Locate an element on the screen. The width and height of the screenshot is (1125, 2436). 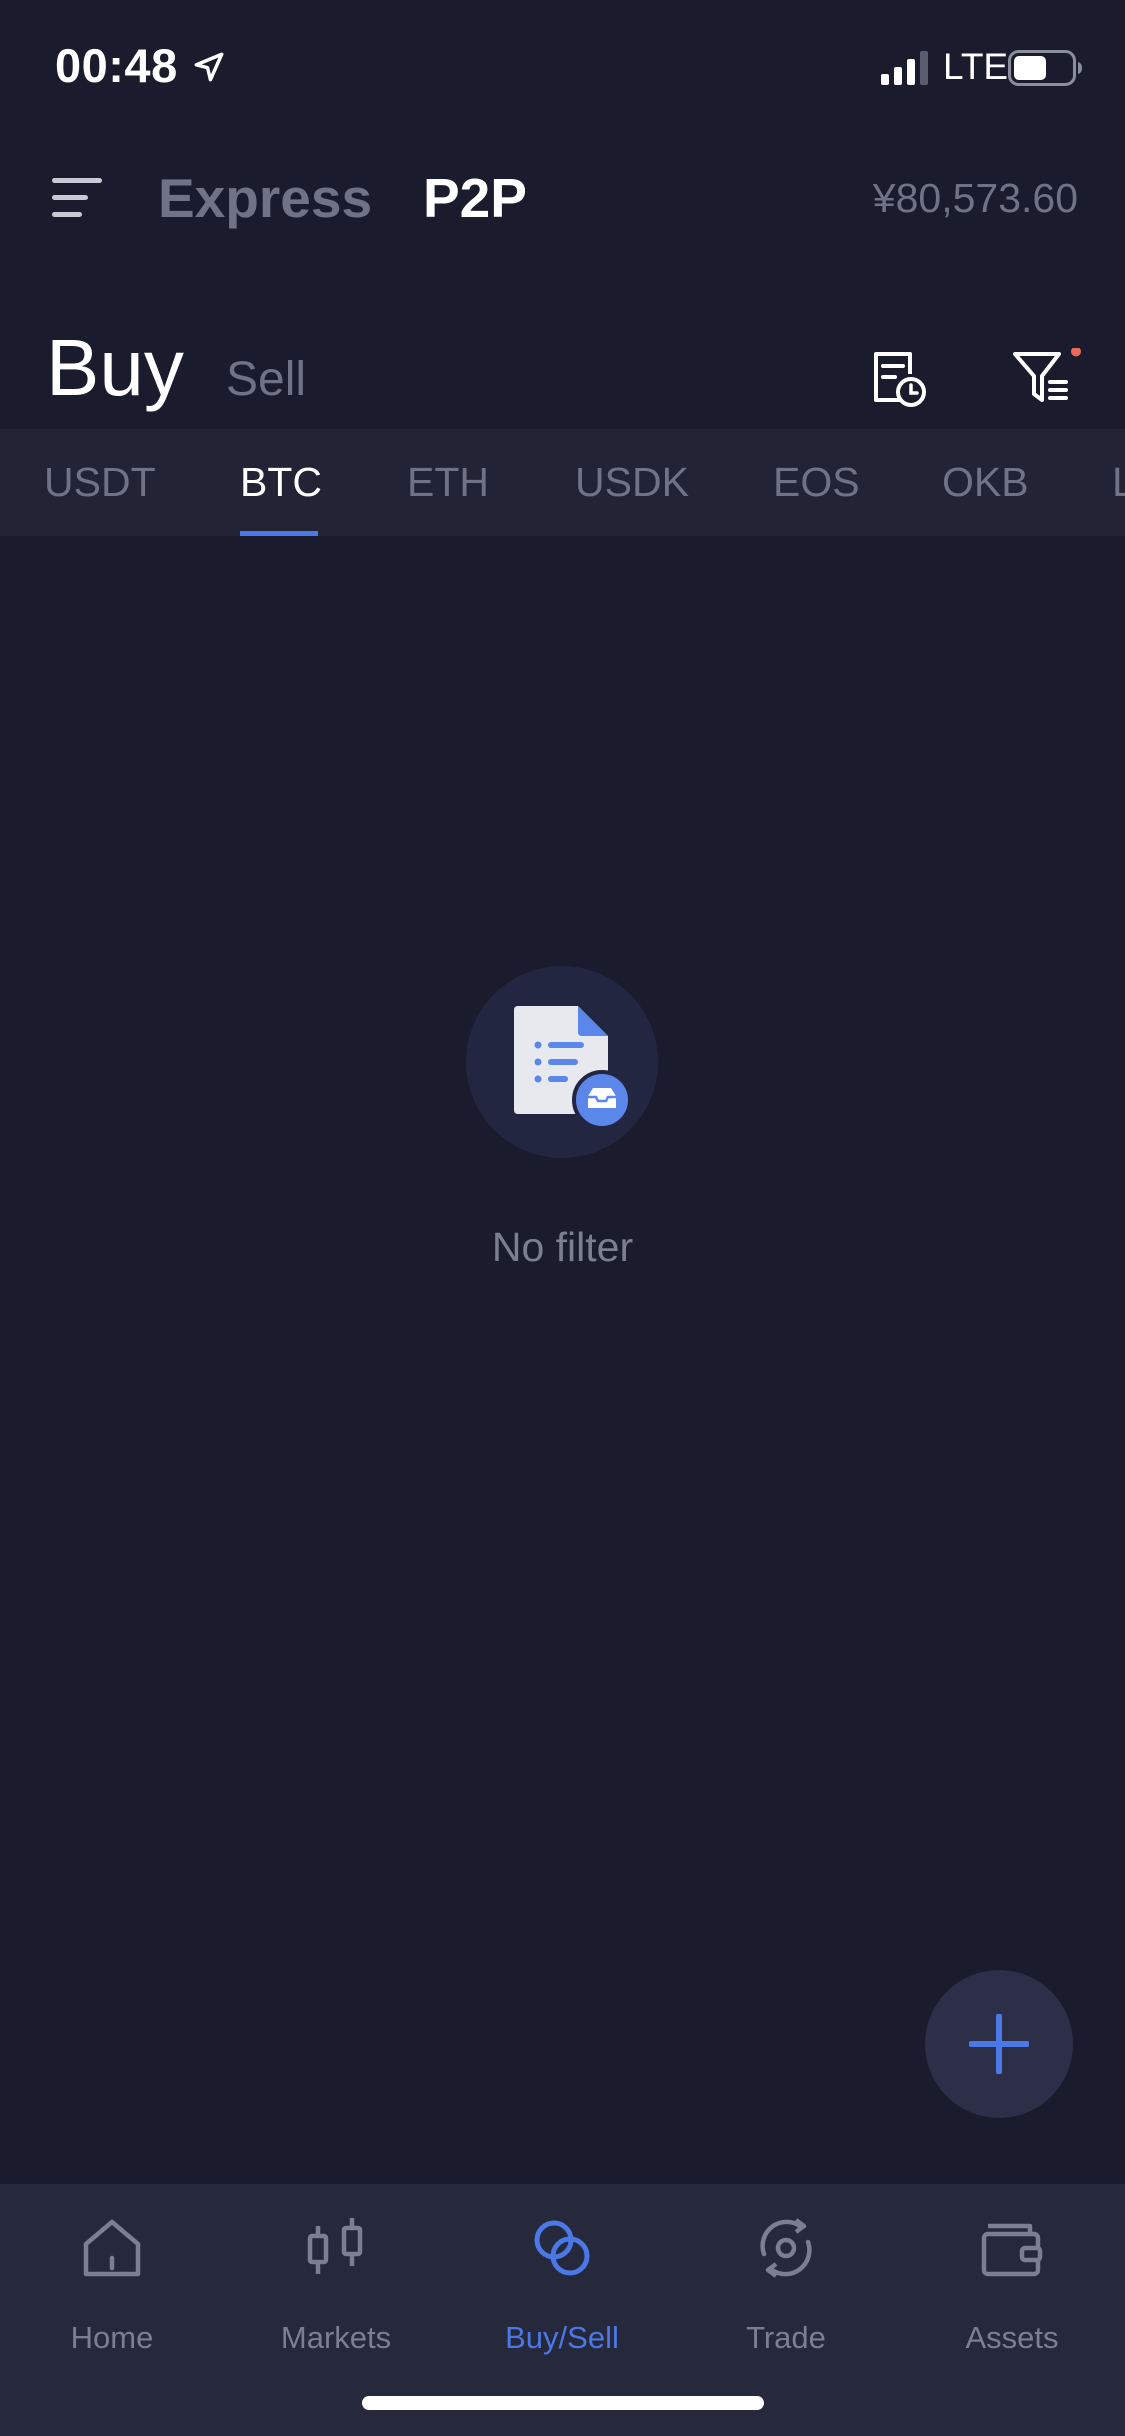
bottom-nav-label: Buy/Sell is located at coordinates (562, 2337).